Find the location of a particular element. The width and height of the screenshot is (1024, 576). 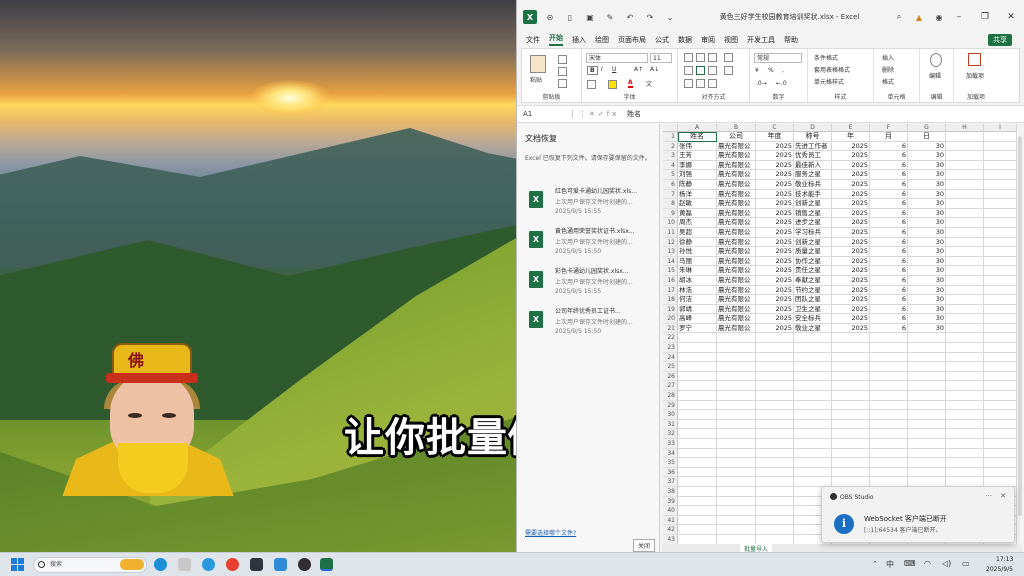

ribbon-tab: 帮助 is located at coordinates (791, 40).